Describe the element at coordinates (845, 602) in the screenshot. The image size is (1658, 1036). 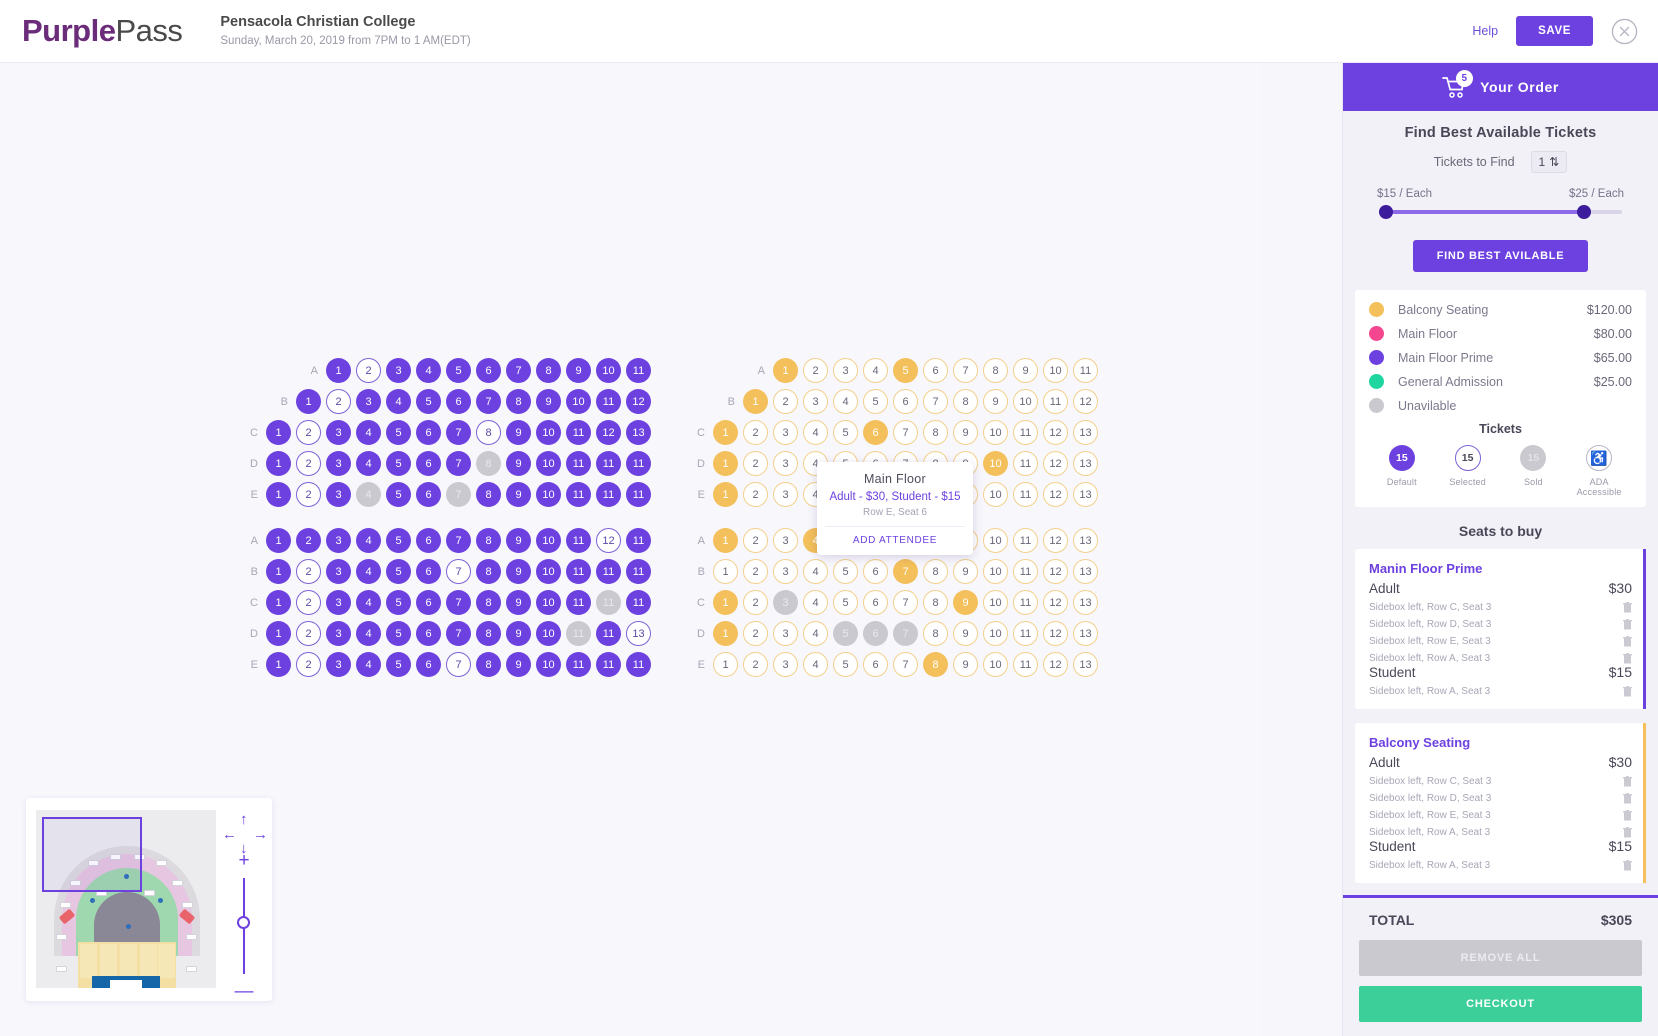
I see `seat: 5` at that location.